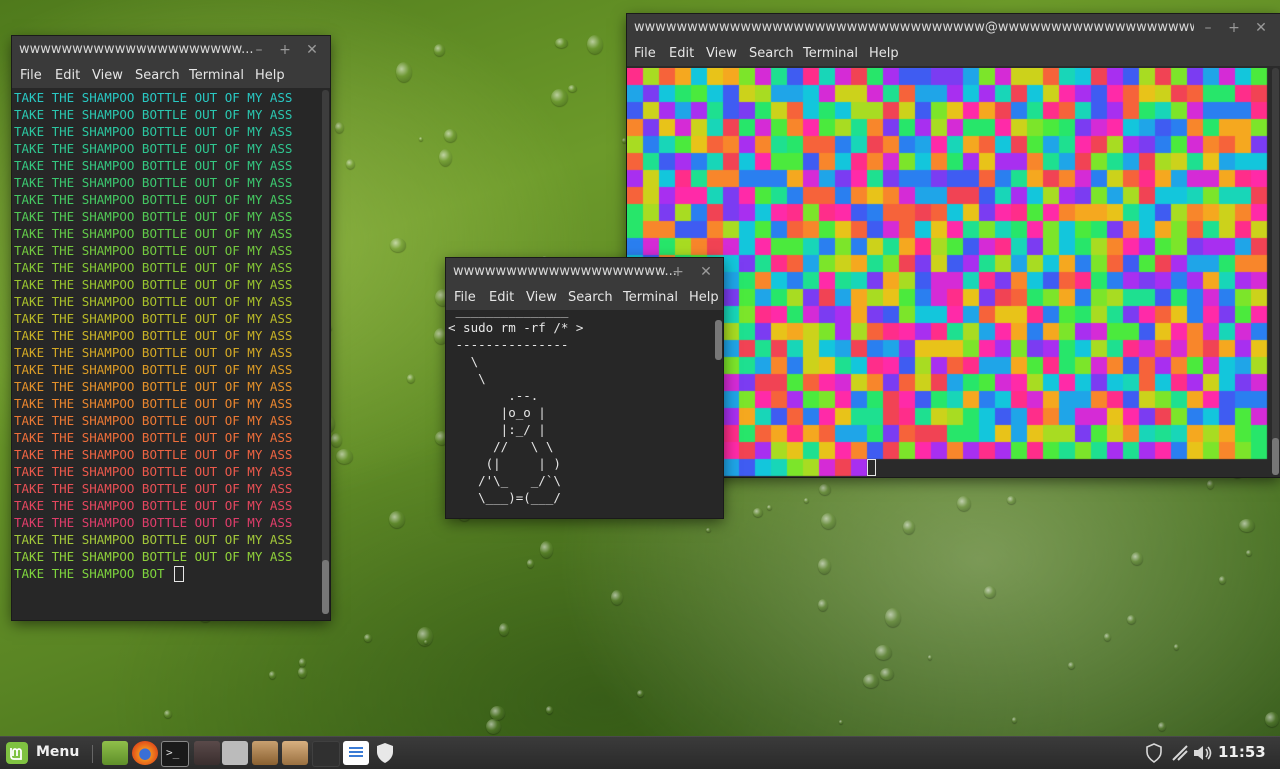 The image size is (1280, 769). I want to click on update-shield-icon, so click(1154, 755).